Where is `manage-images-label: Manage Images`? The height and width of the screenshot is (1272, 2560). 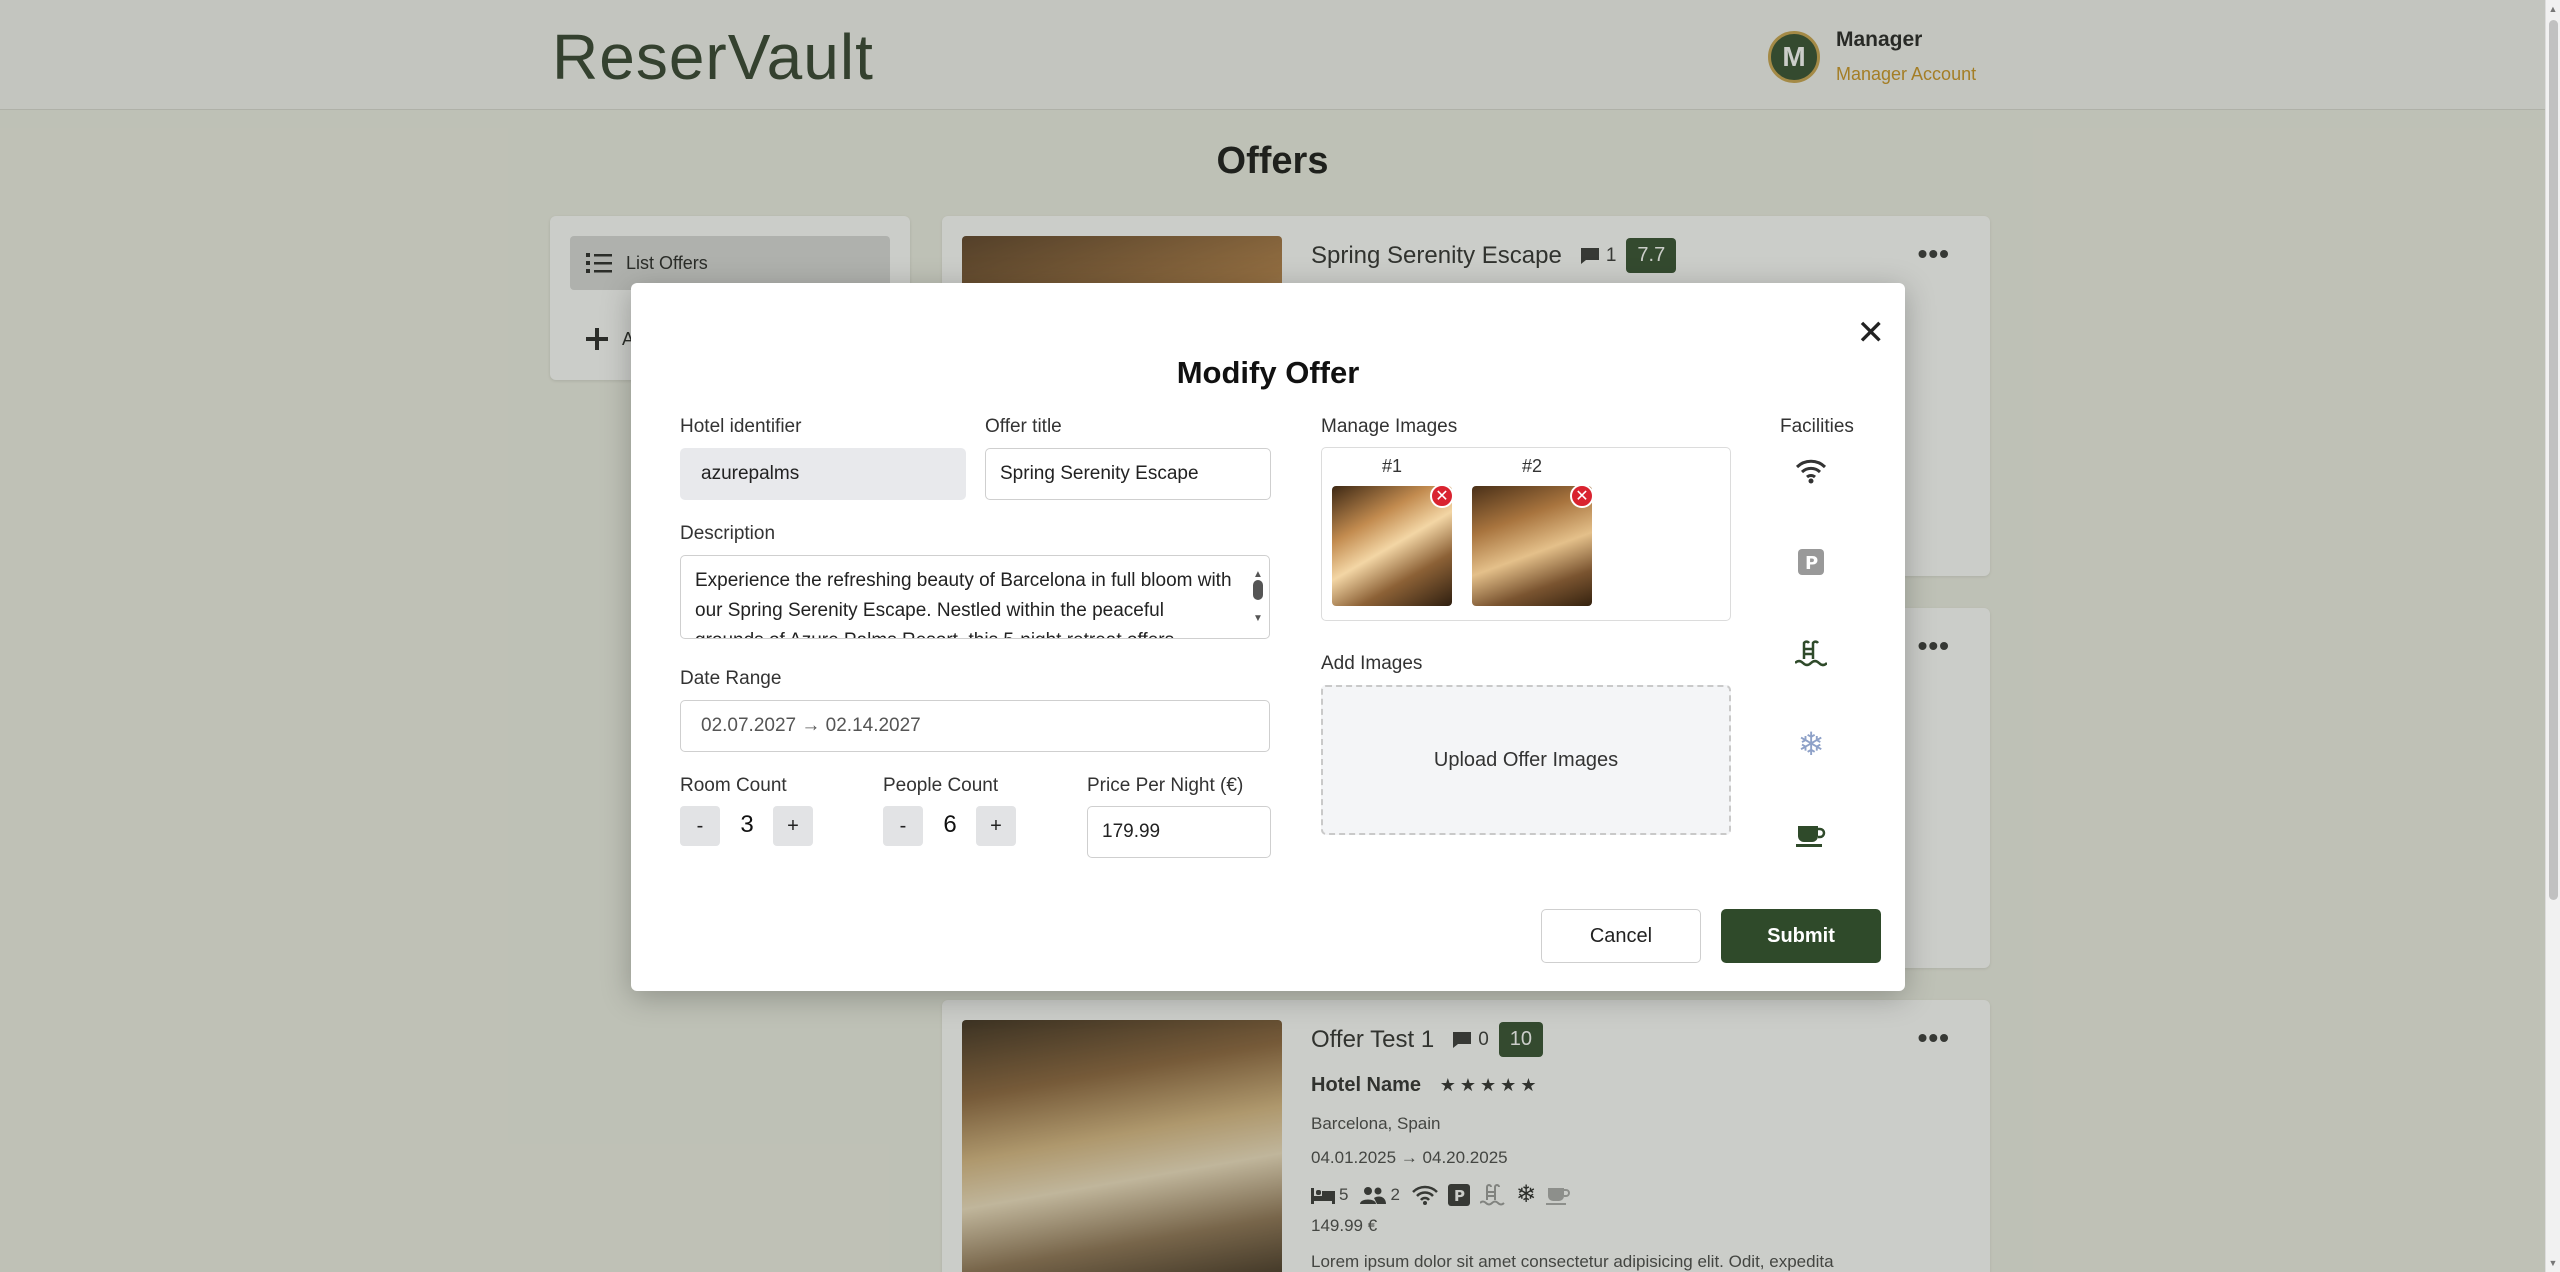 manage-images-label: Manage Images is located at coordinates (1389, 426).